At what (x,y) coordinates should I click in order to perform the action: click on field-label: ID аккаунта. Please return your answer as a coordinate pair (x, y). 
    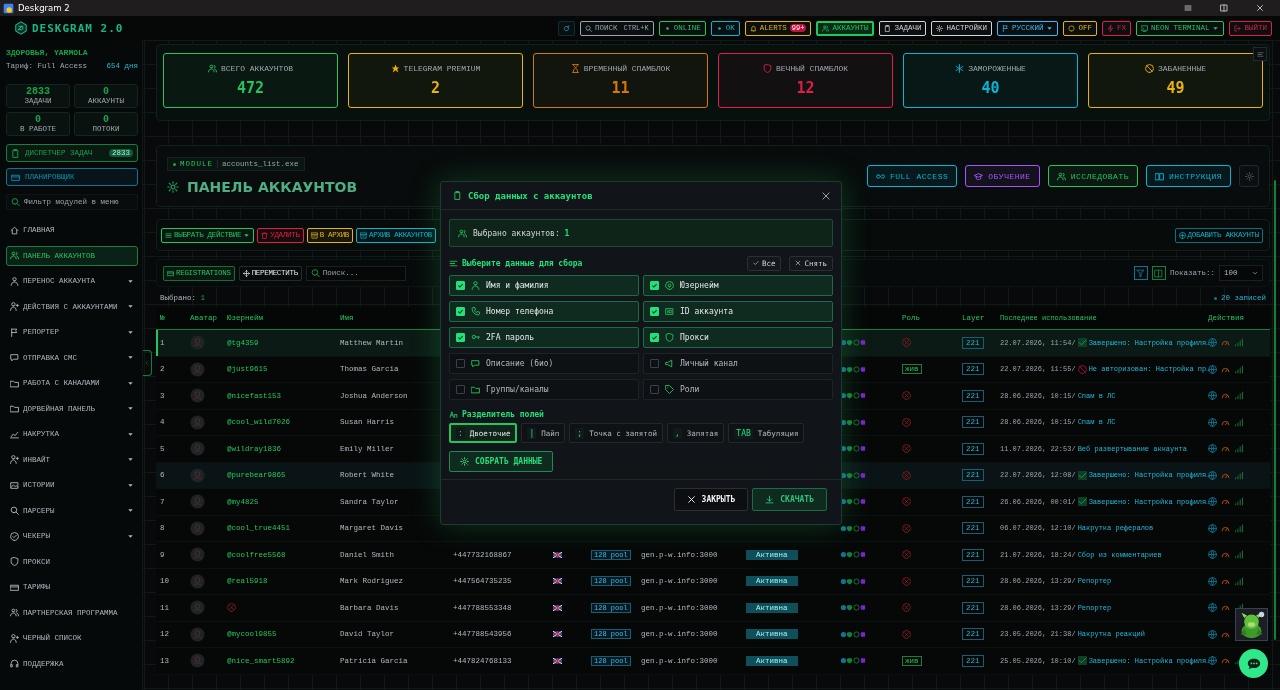
    Looking at the image, I should click on (706, 311).